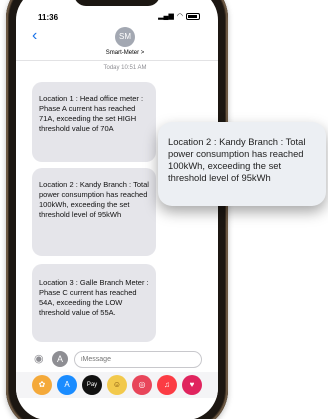 This screenshot has width=328, height=419. What do you see at coordinates (41, 359) in the screenshot?
I see `camera-icon: ◉` at bounding box center [41, 359].